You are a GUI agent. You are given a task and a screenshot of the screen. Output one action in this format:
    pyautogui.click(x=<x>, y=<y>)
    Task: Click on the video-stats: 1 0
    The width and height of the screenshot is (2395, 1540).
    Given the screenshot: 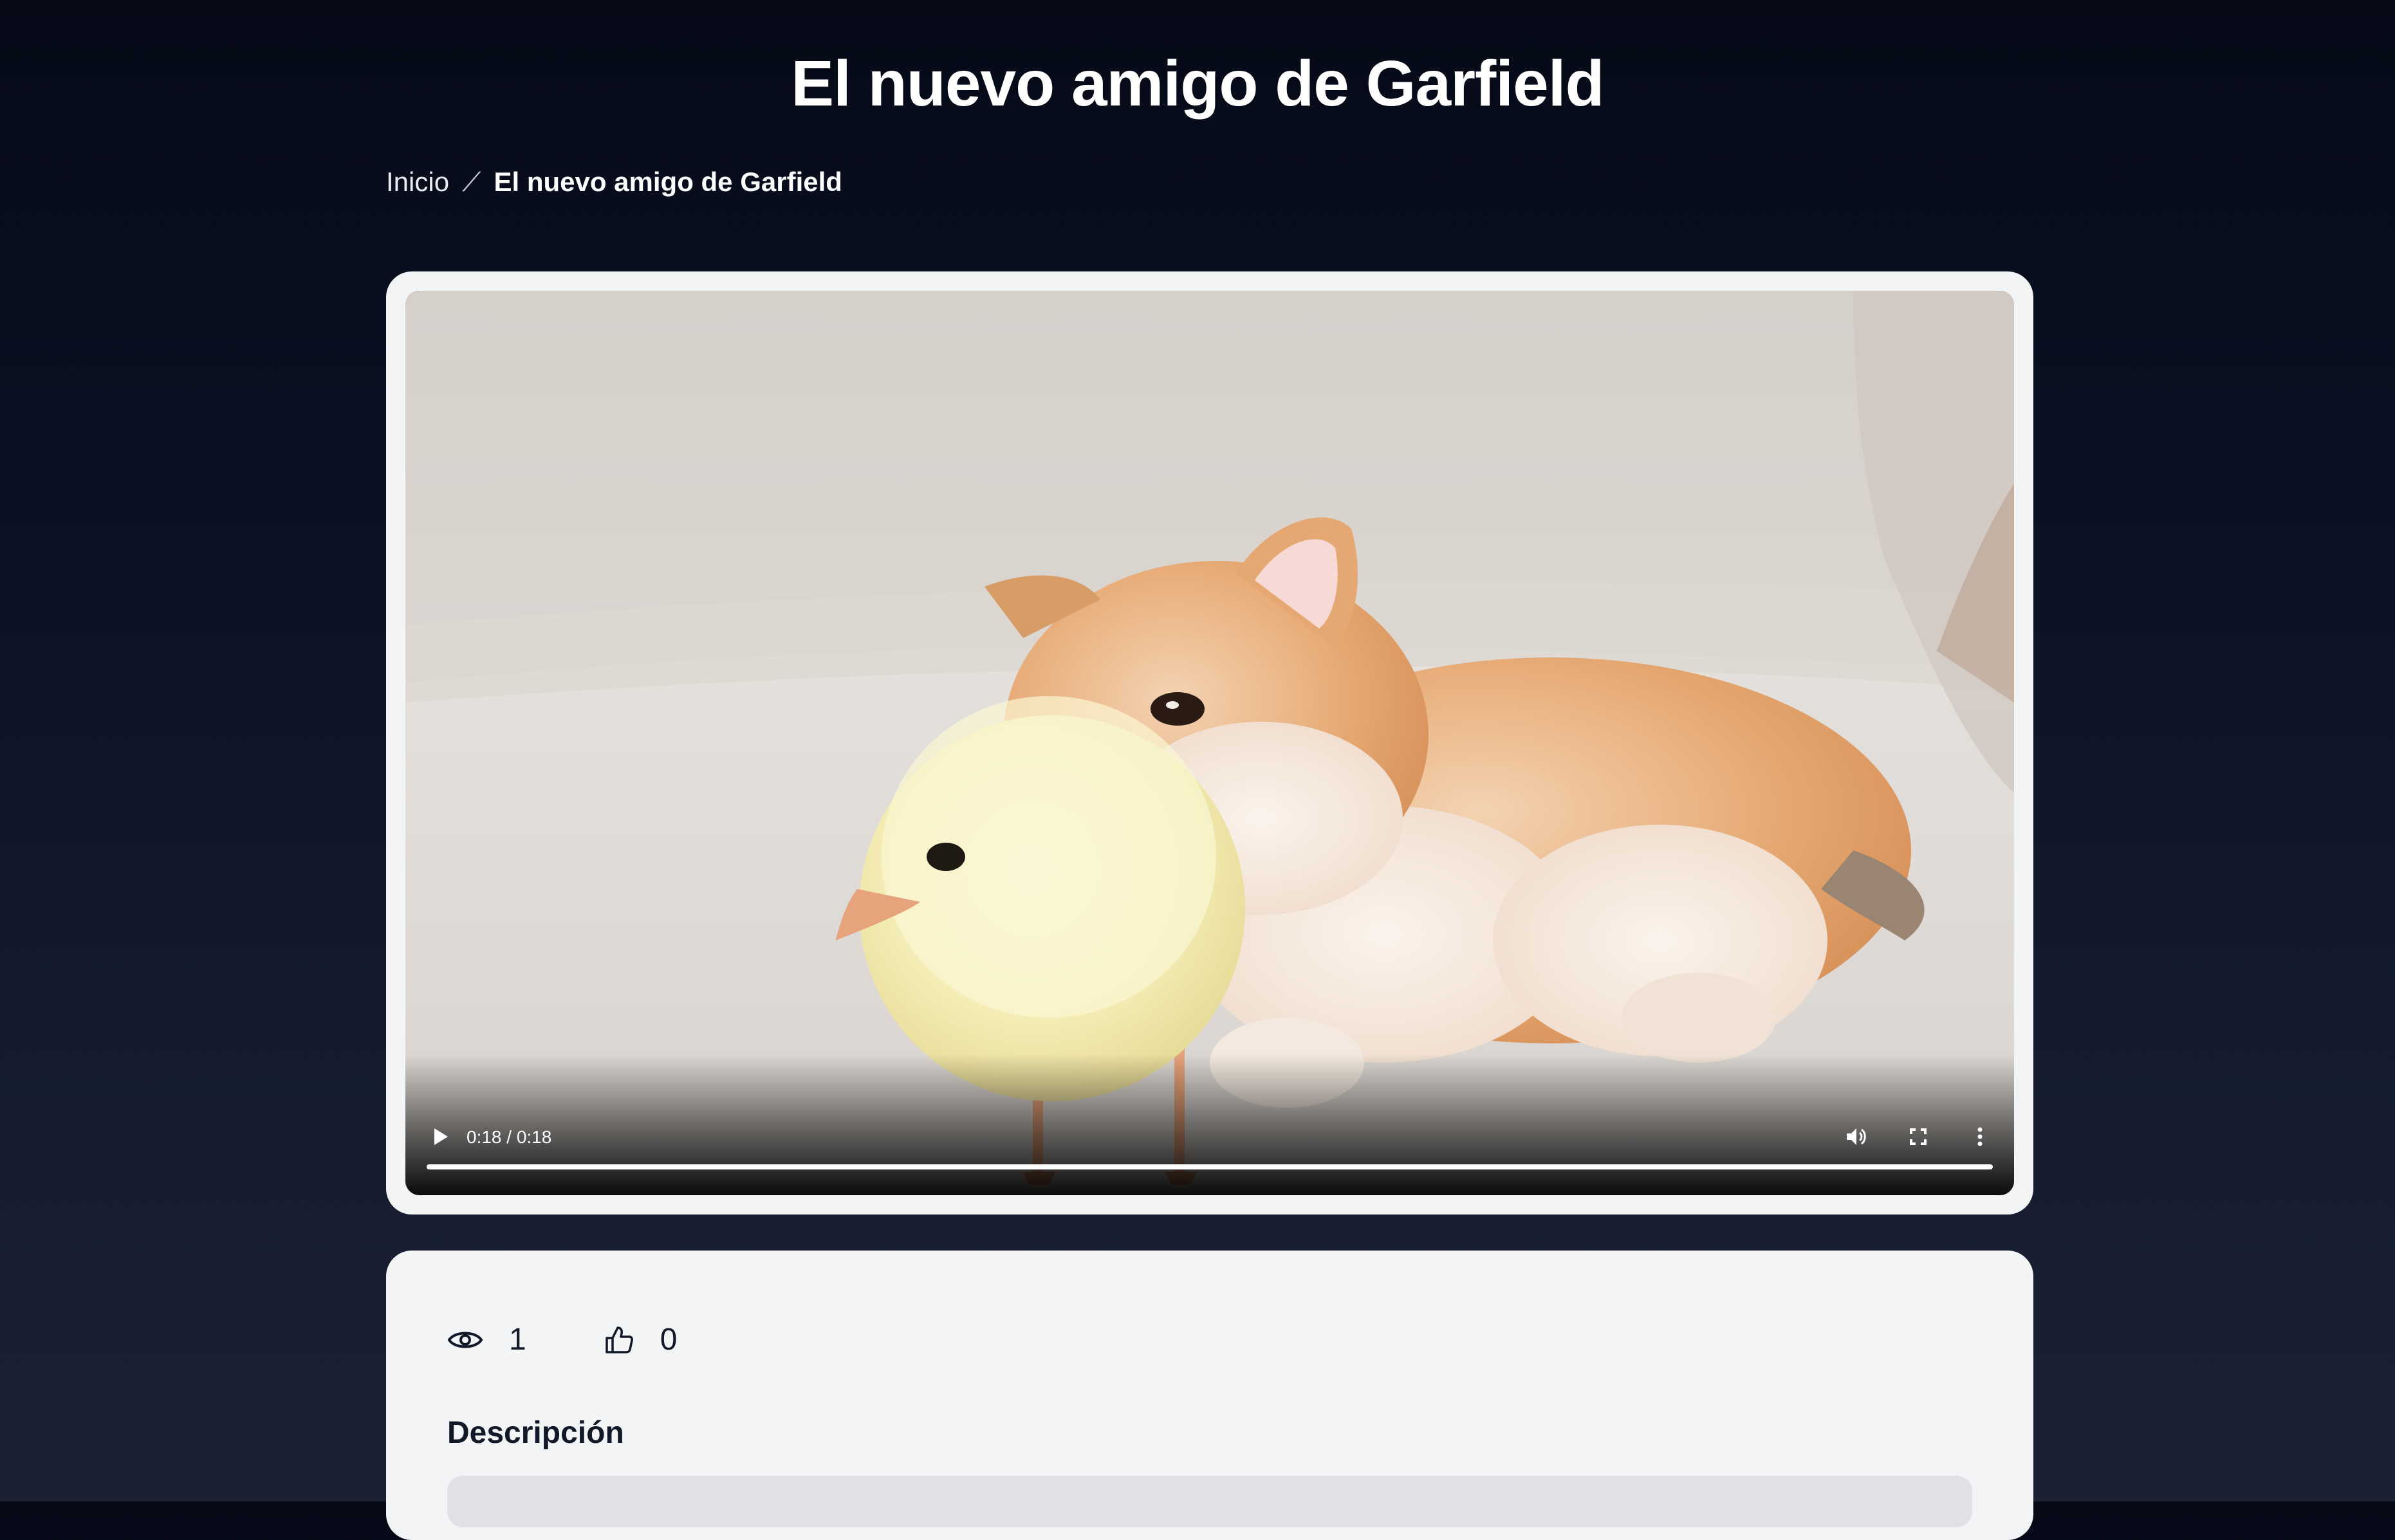 What is the action you would take?
    pyautogui.click(x=562, y=1339)
    